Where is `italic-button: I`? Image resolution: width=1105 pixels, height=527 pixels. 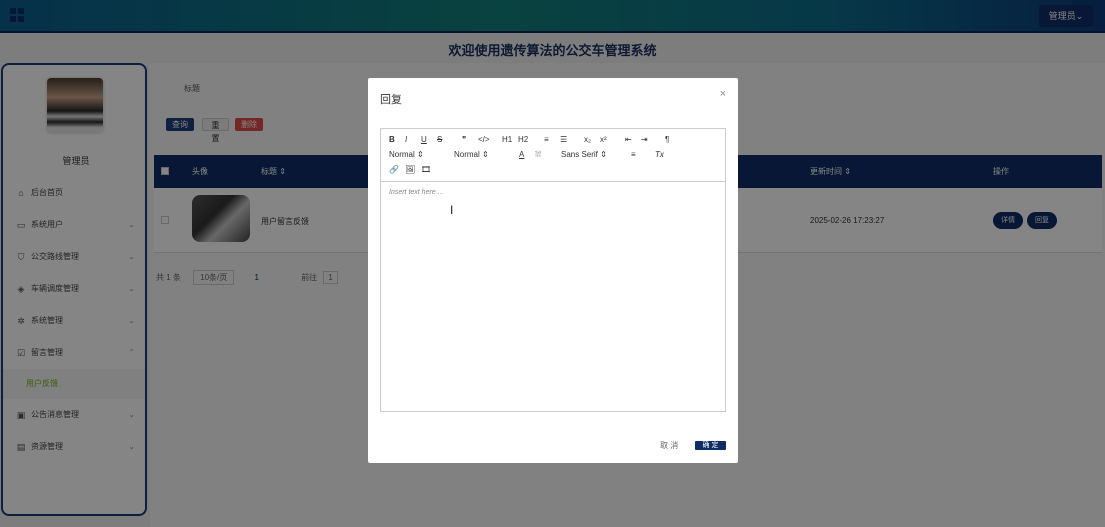 italic-button: I is located at coordinates (406, 139).